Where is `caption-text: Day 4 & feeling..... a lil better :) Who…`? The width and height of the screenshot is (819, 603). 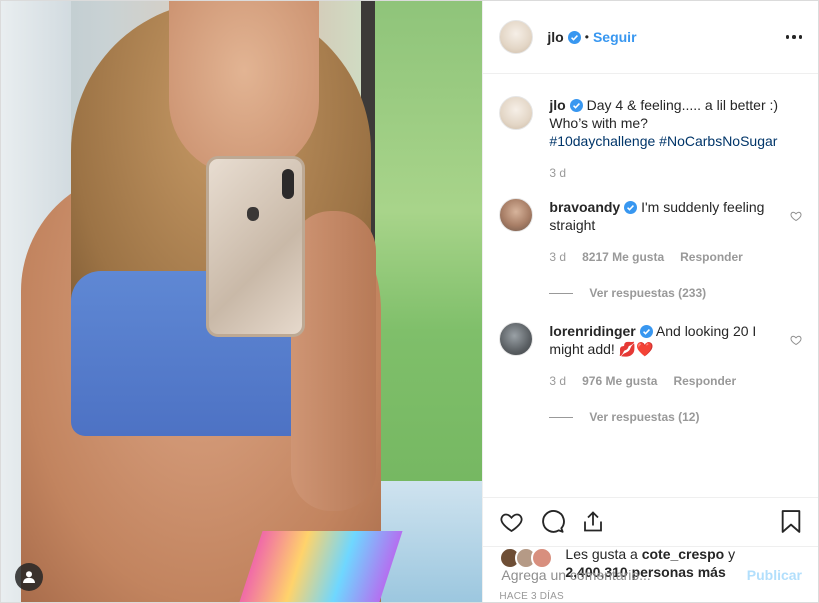
caption-text: Day 4 & feeling..... a lil better :) Who… is located at coordinates (664, 114).